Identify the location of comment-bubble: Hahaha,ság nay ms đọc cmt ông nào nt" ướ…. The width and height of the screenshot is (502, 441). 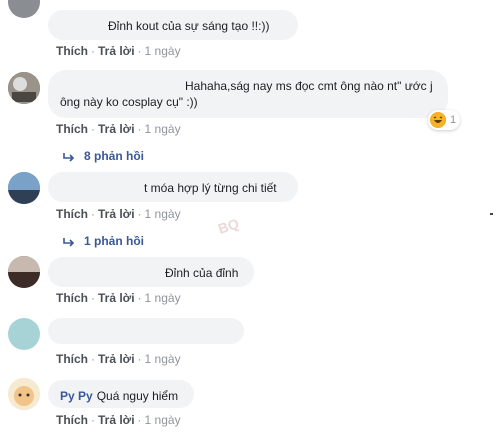
(248, 94).